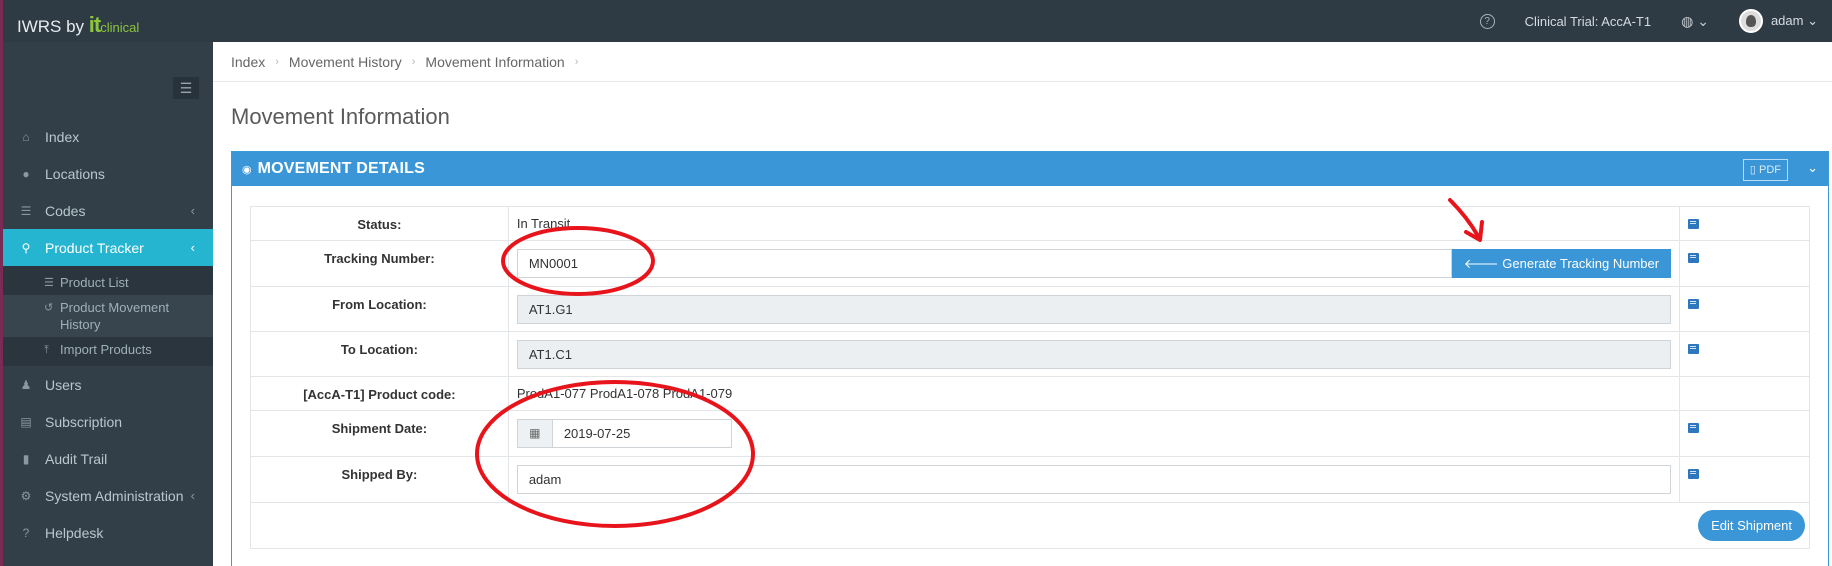 The width and height of the screenshot is (1832, 566). What do you see at coordinates (1094, 354) in the screenshot?
I see `to-location-field: AT1.C1` at bounding box center [1094, 354].